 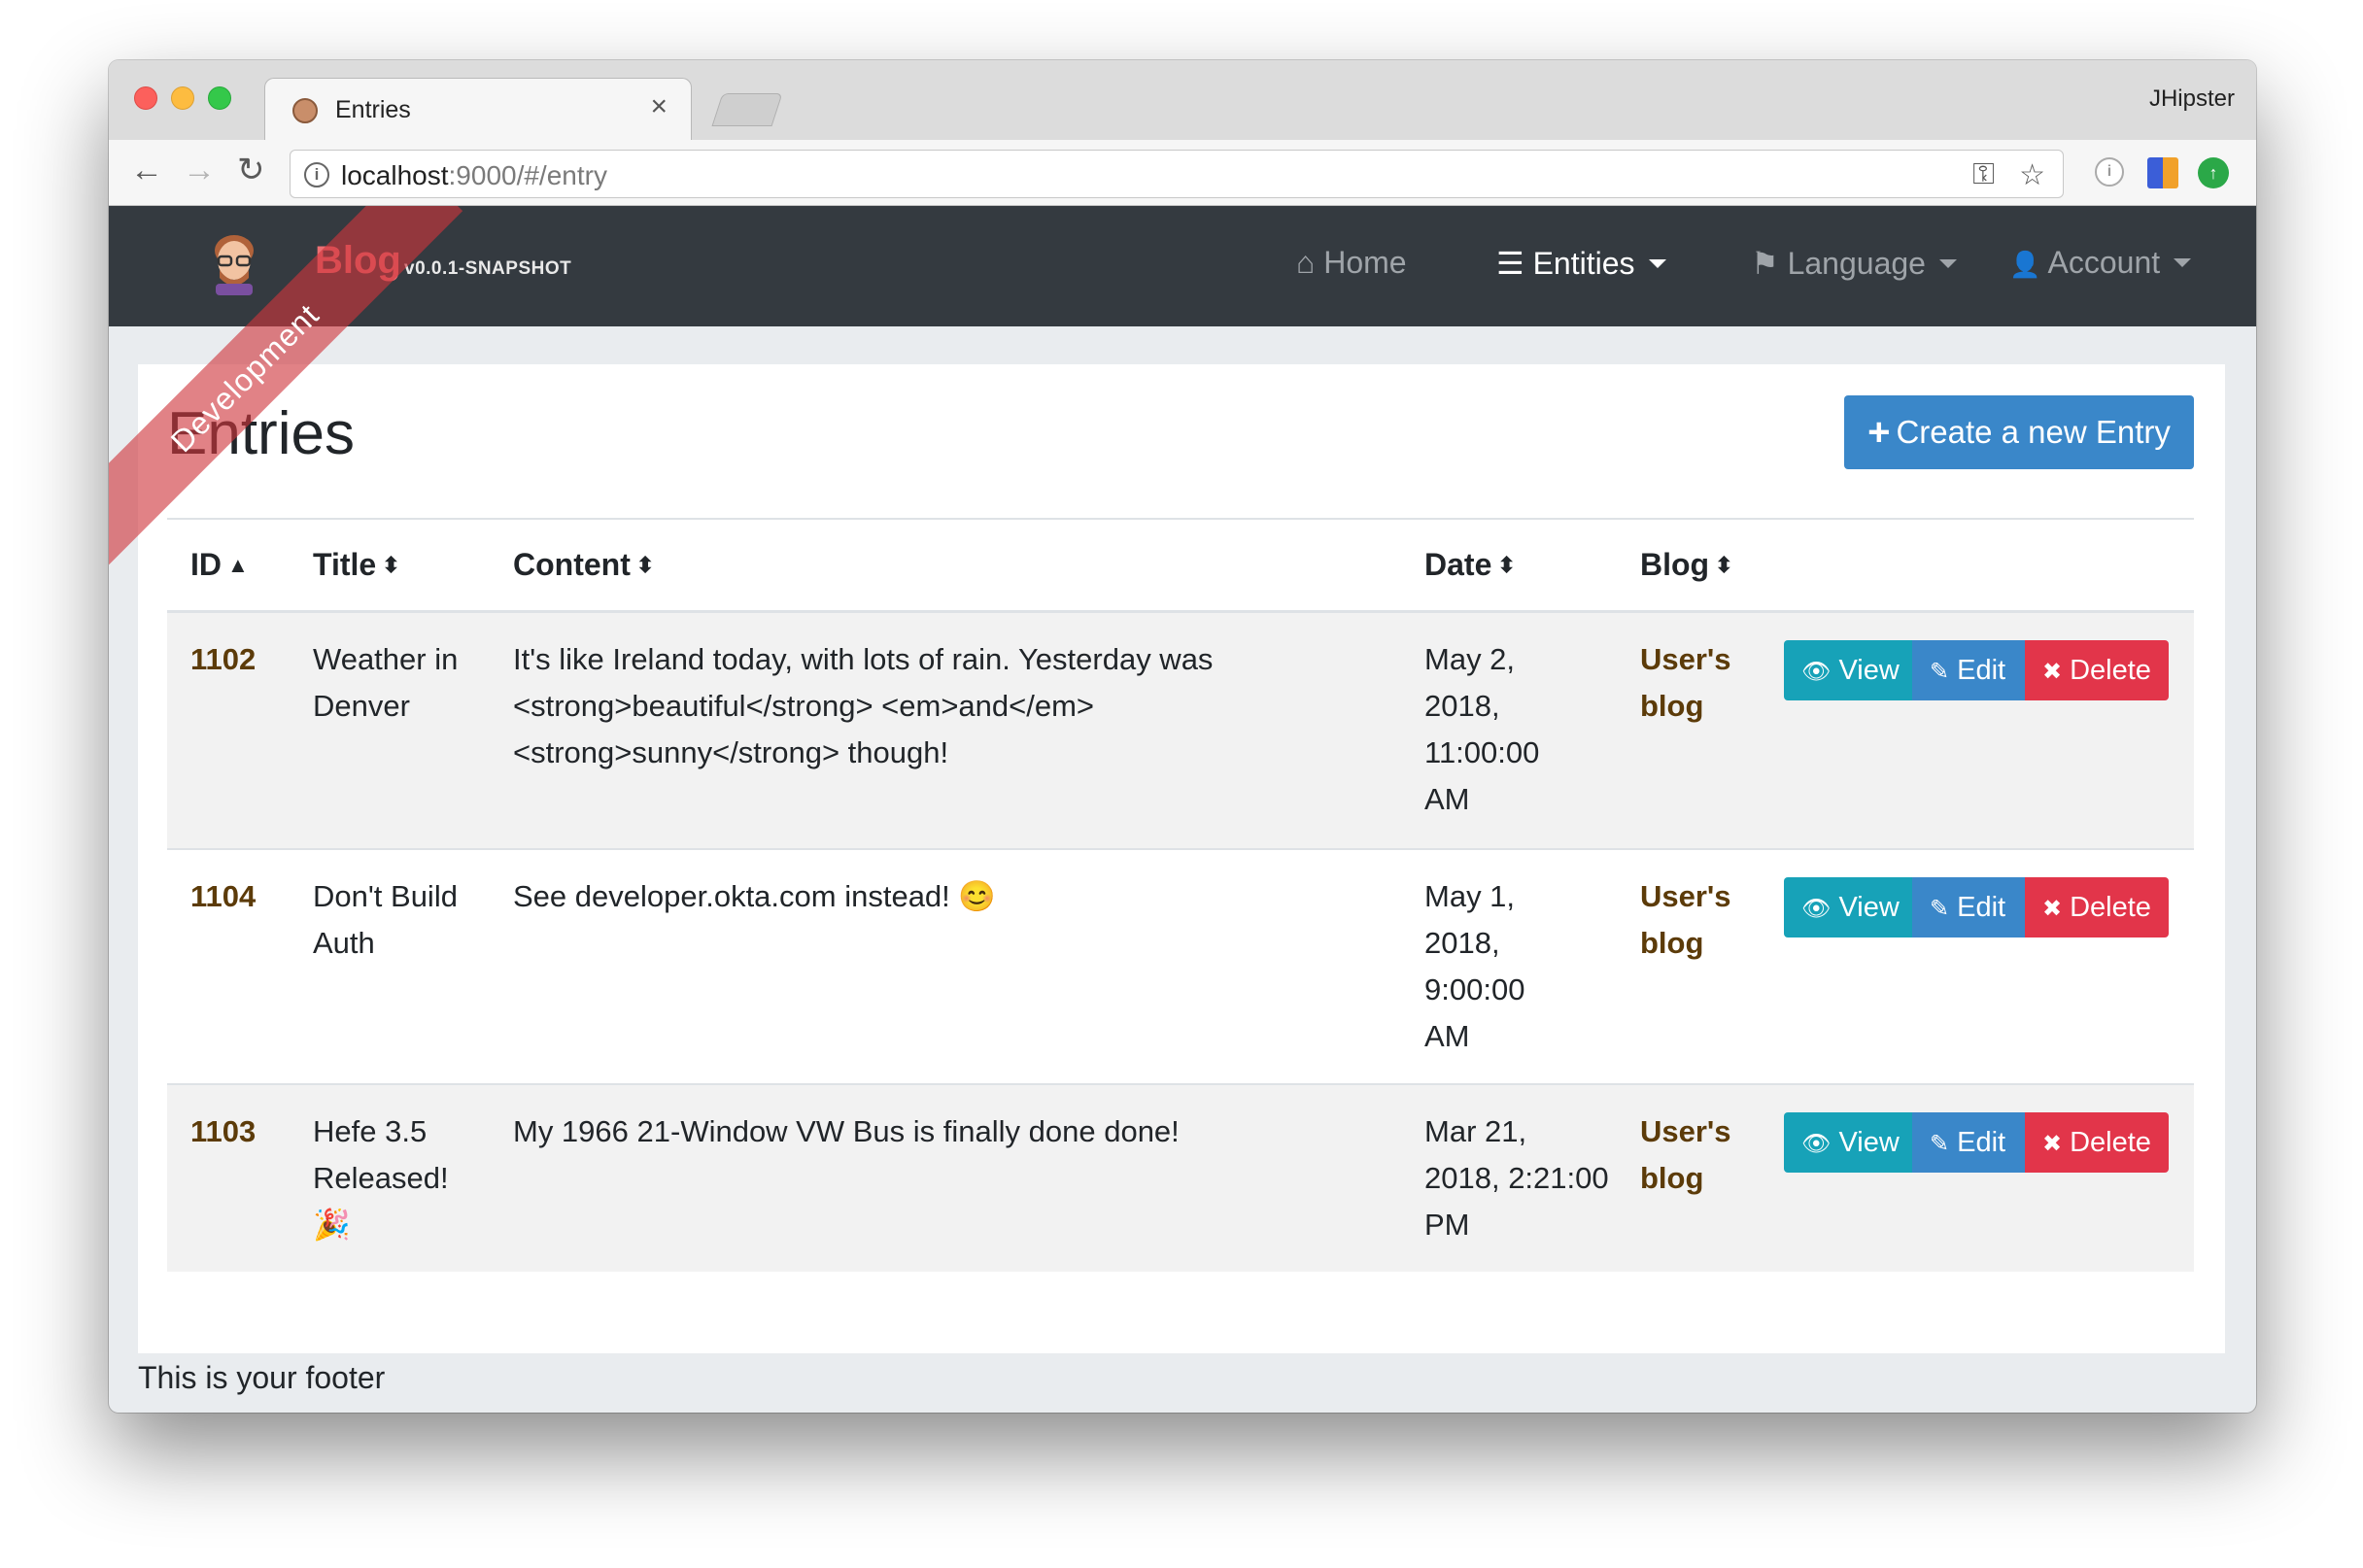 What do you see at coordinates (305, 110) in the screenshot?
I see `favicon-icon` at bounding box center [305, 110].